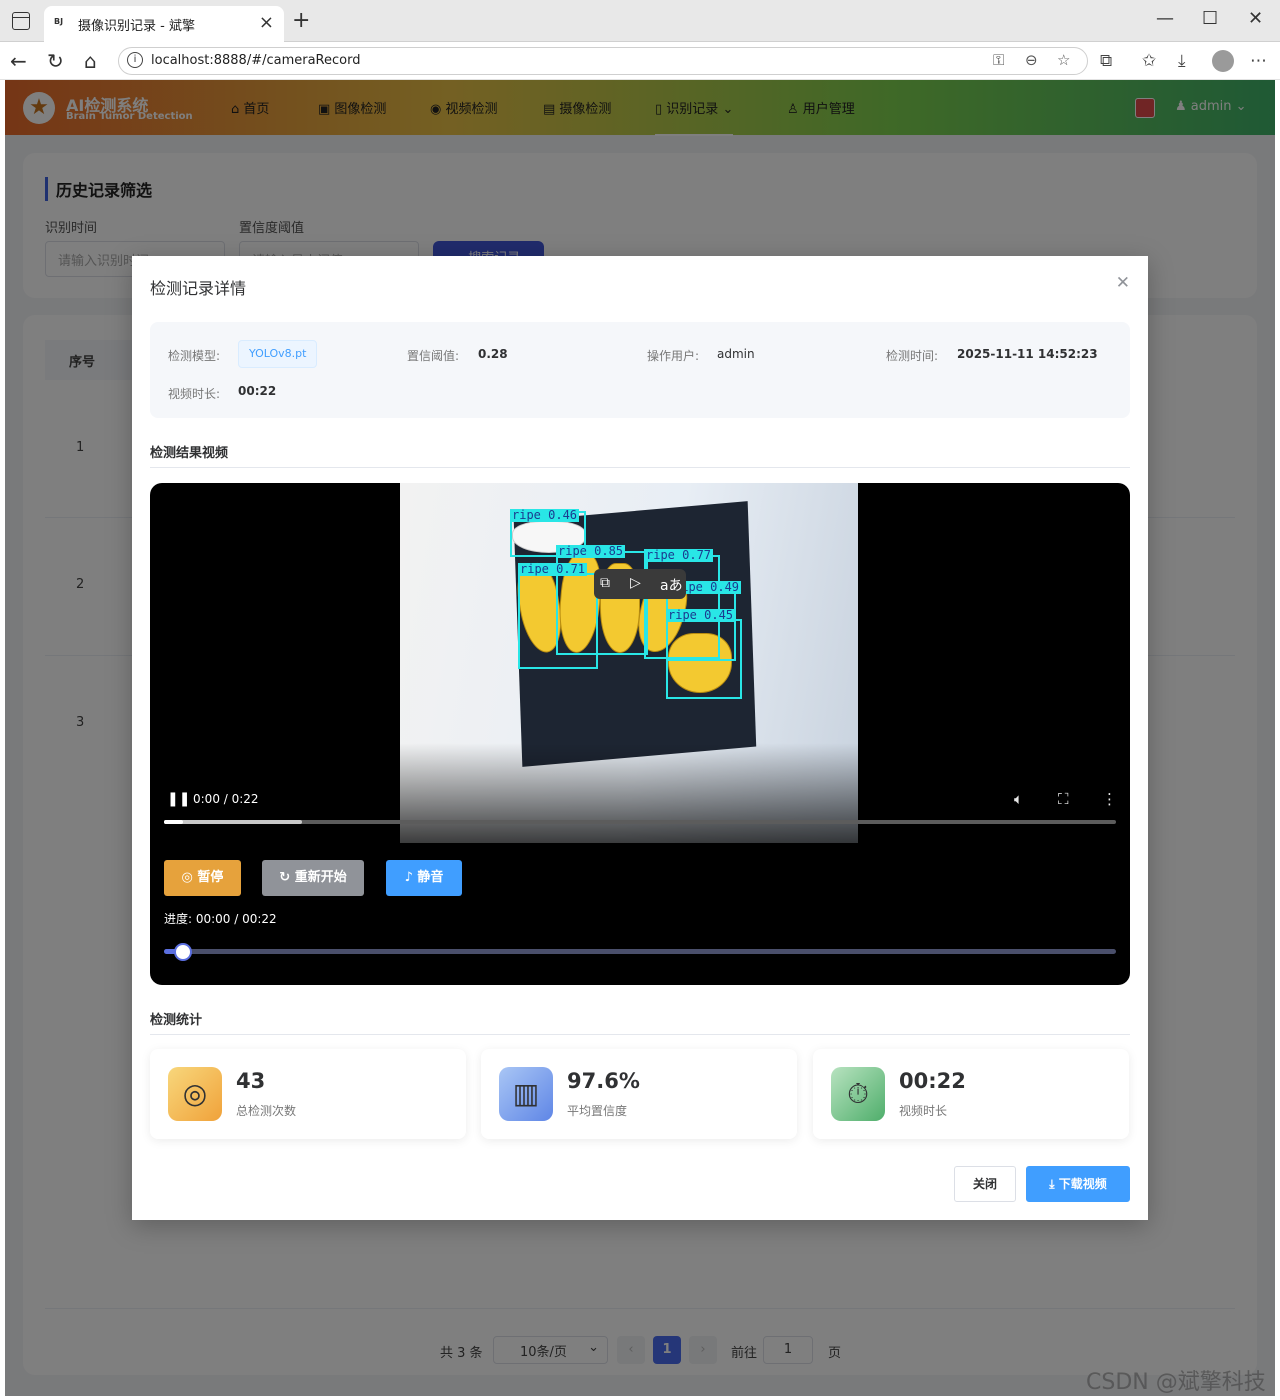 Image resolution: width=1280 pixels, height=1400 pixels. I want to click on pause-icon: ❚❚, so click(178, 799).